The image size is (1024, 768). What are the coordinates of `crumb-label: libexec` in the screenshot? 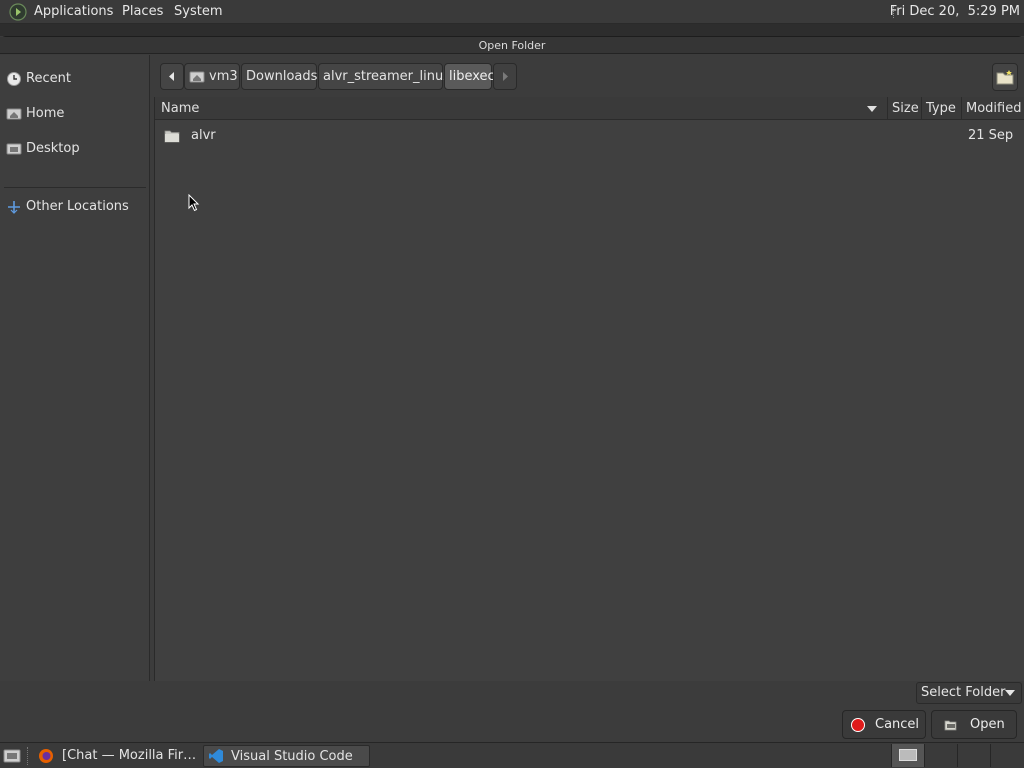 It's located at (472, 76).